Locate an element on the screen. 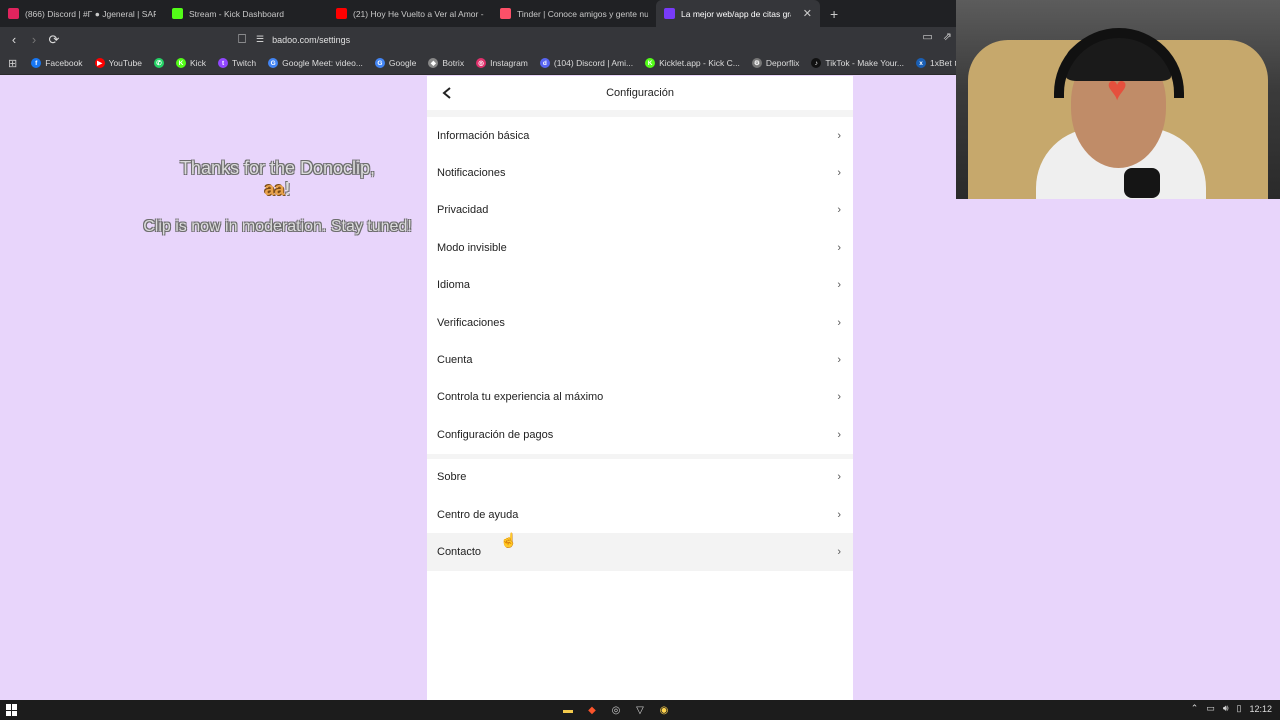 The width and height of the screenshot is (1280, 720). browser-tab: (21) Hoy He Vuelto a Ver al Amor - Y is located at coordinates (410, 13).